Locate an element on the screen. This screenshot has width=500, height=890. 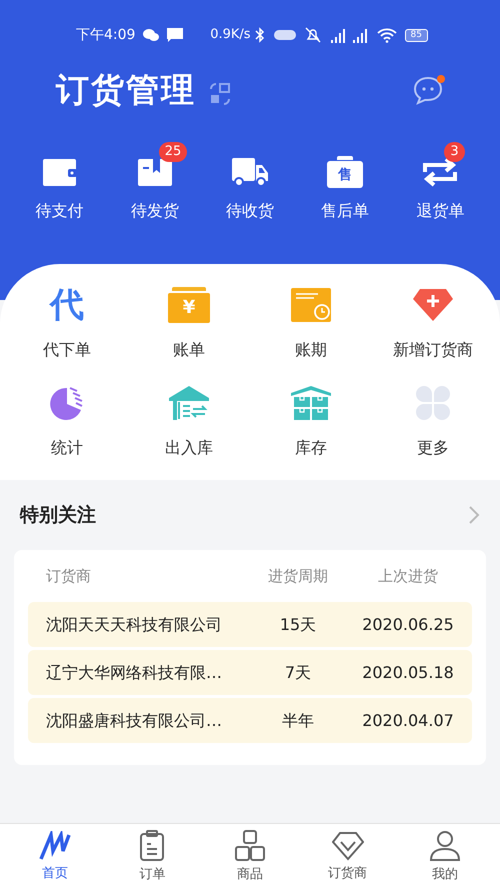
count-badge: 25 is located at coordinates (173, 152).